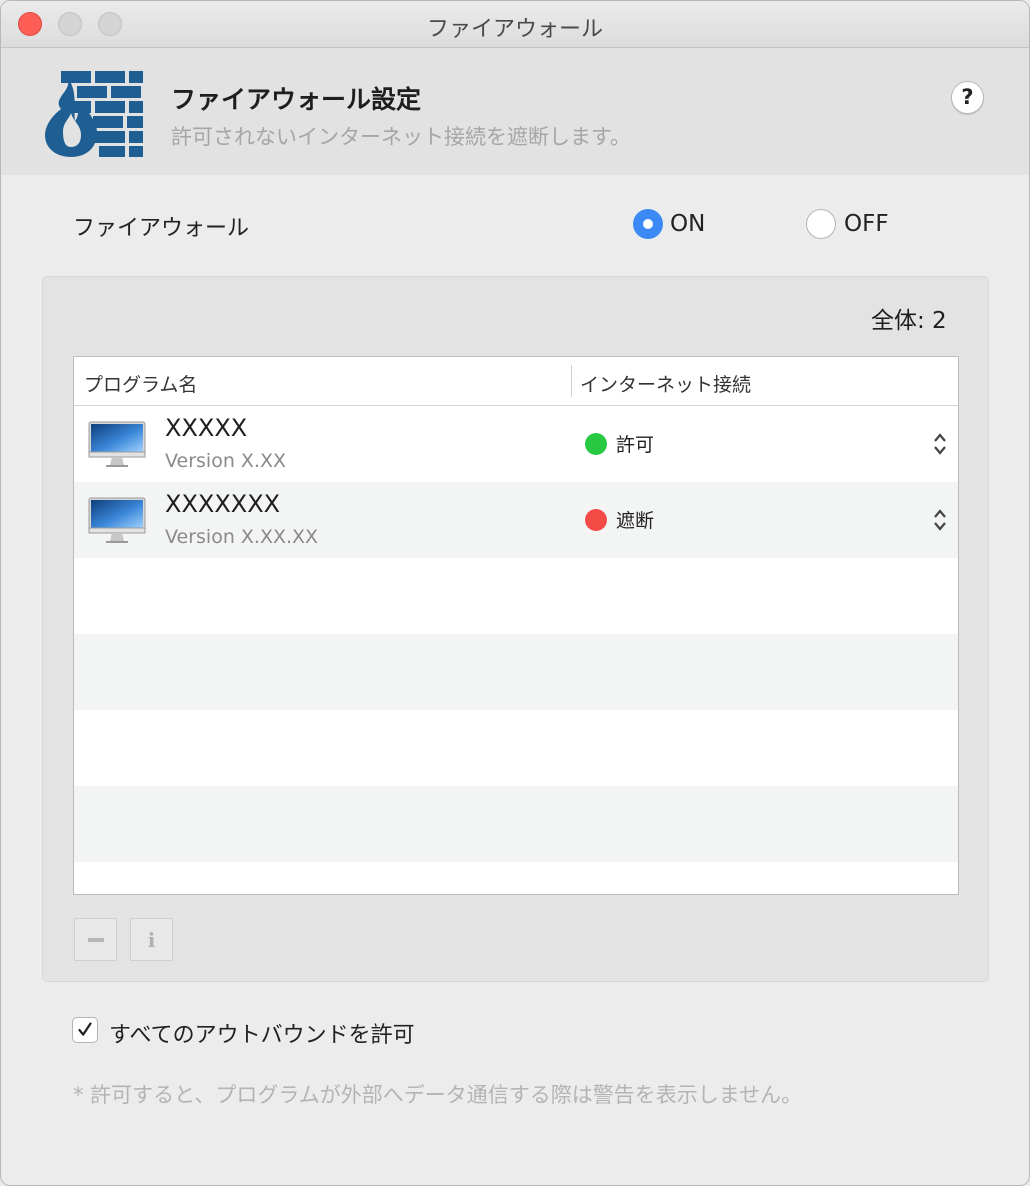 The image size is (1030, 1186). I want to click on settings-header: ファイアウォール設定 許可されないインターネット接続を遮断します。 ?, so click(515, 111).